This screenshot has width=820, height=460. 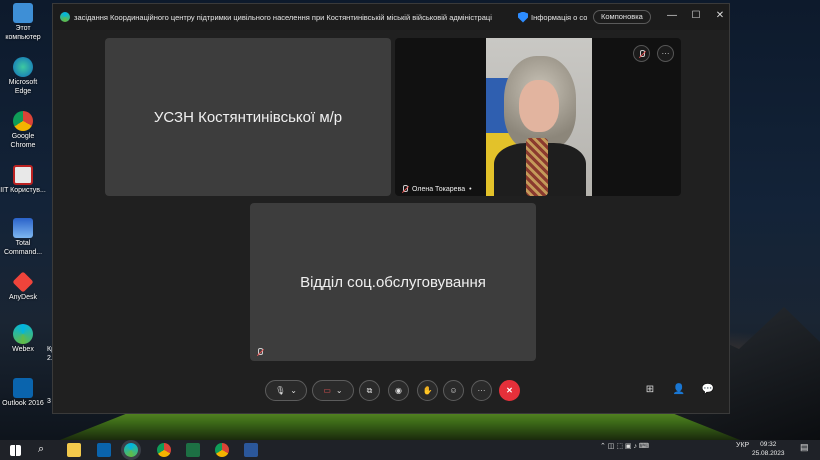 What do you see at coordinates (537, 167) in the screenshot?
I see `scarf` at bounding box center [537, 167].